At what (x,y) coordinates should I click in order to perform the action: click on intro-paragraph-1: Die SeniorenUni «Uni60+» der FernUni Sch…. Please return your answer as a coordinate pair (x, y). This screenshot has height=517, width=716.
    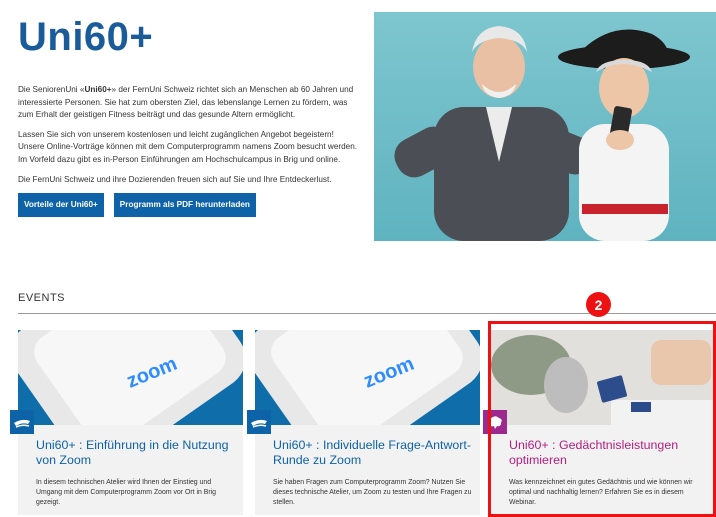
    Looking at the image, I should click on (186, 102).